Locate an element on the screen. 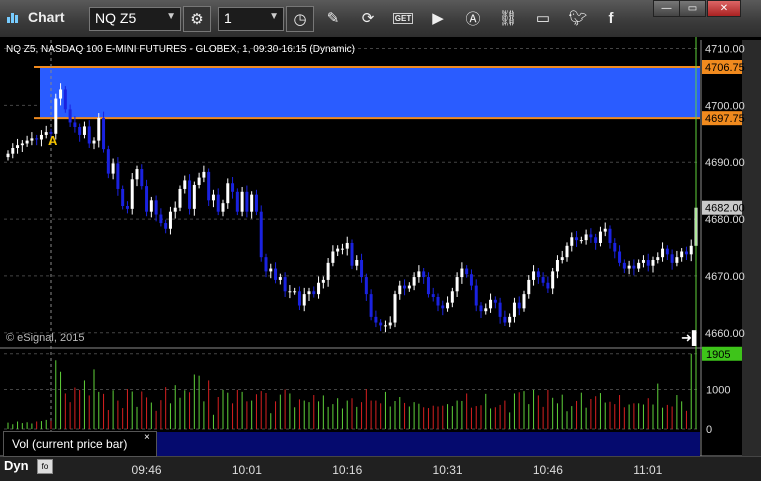 The image size is (761, 481). close-window-button: ✕ is located at coordinates (724, 8).